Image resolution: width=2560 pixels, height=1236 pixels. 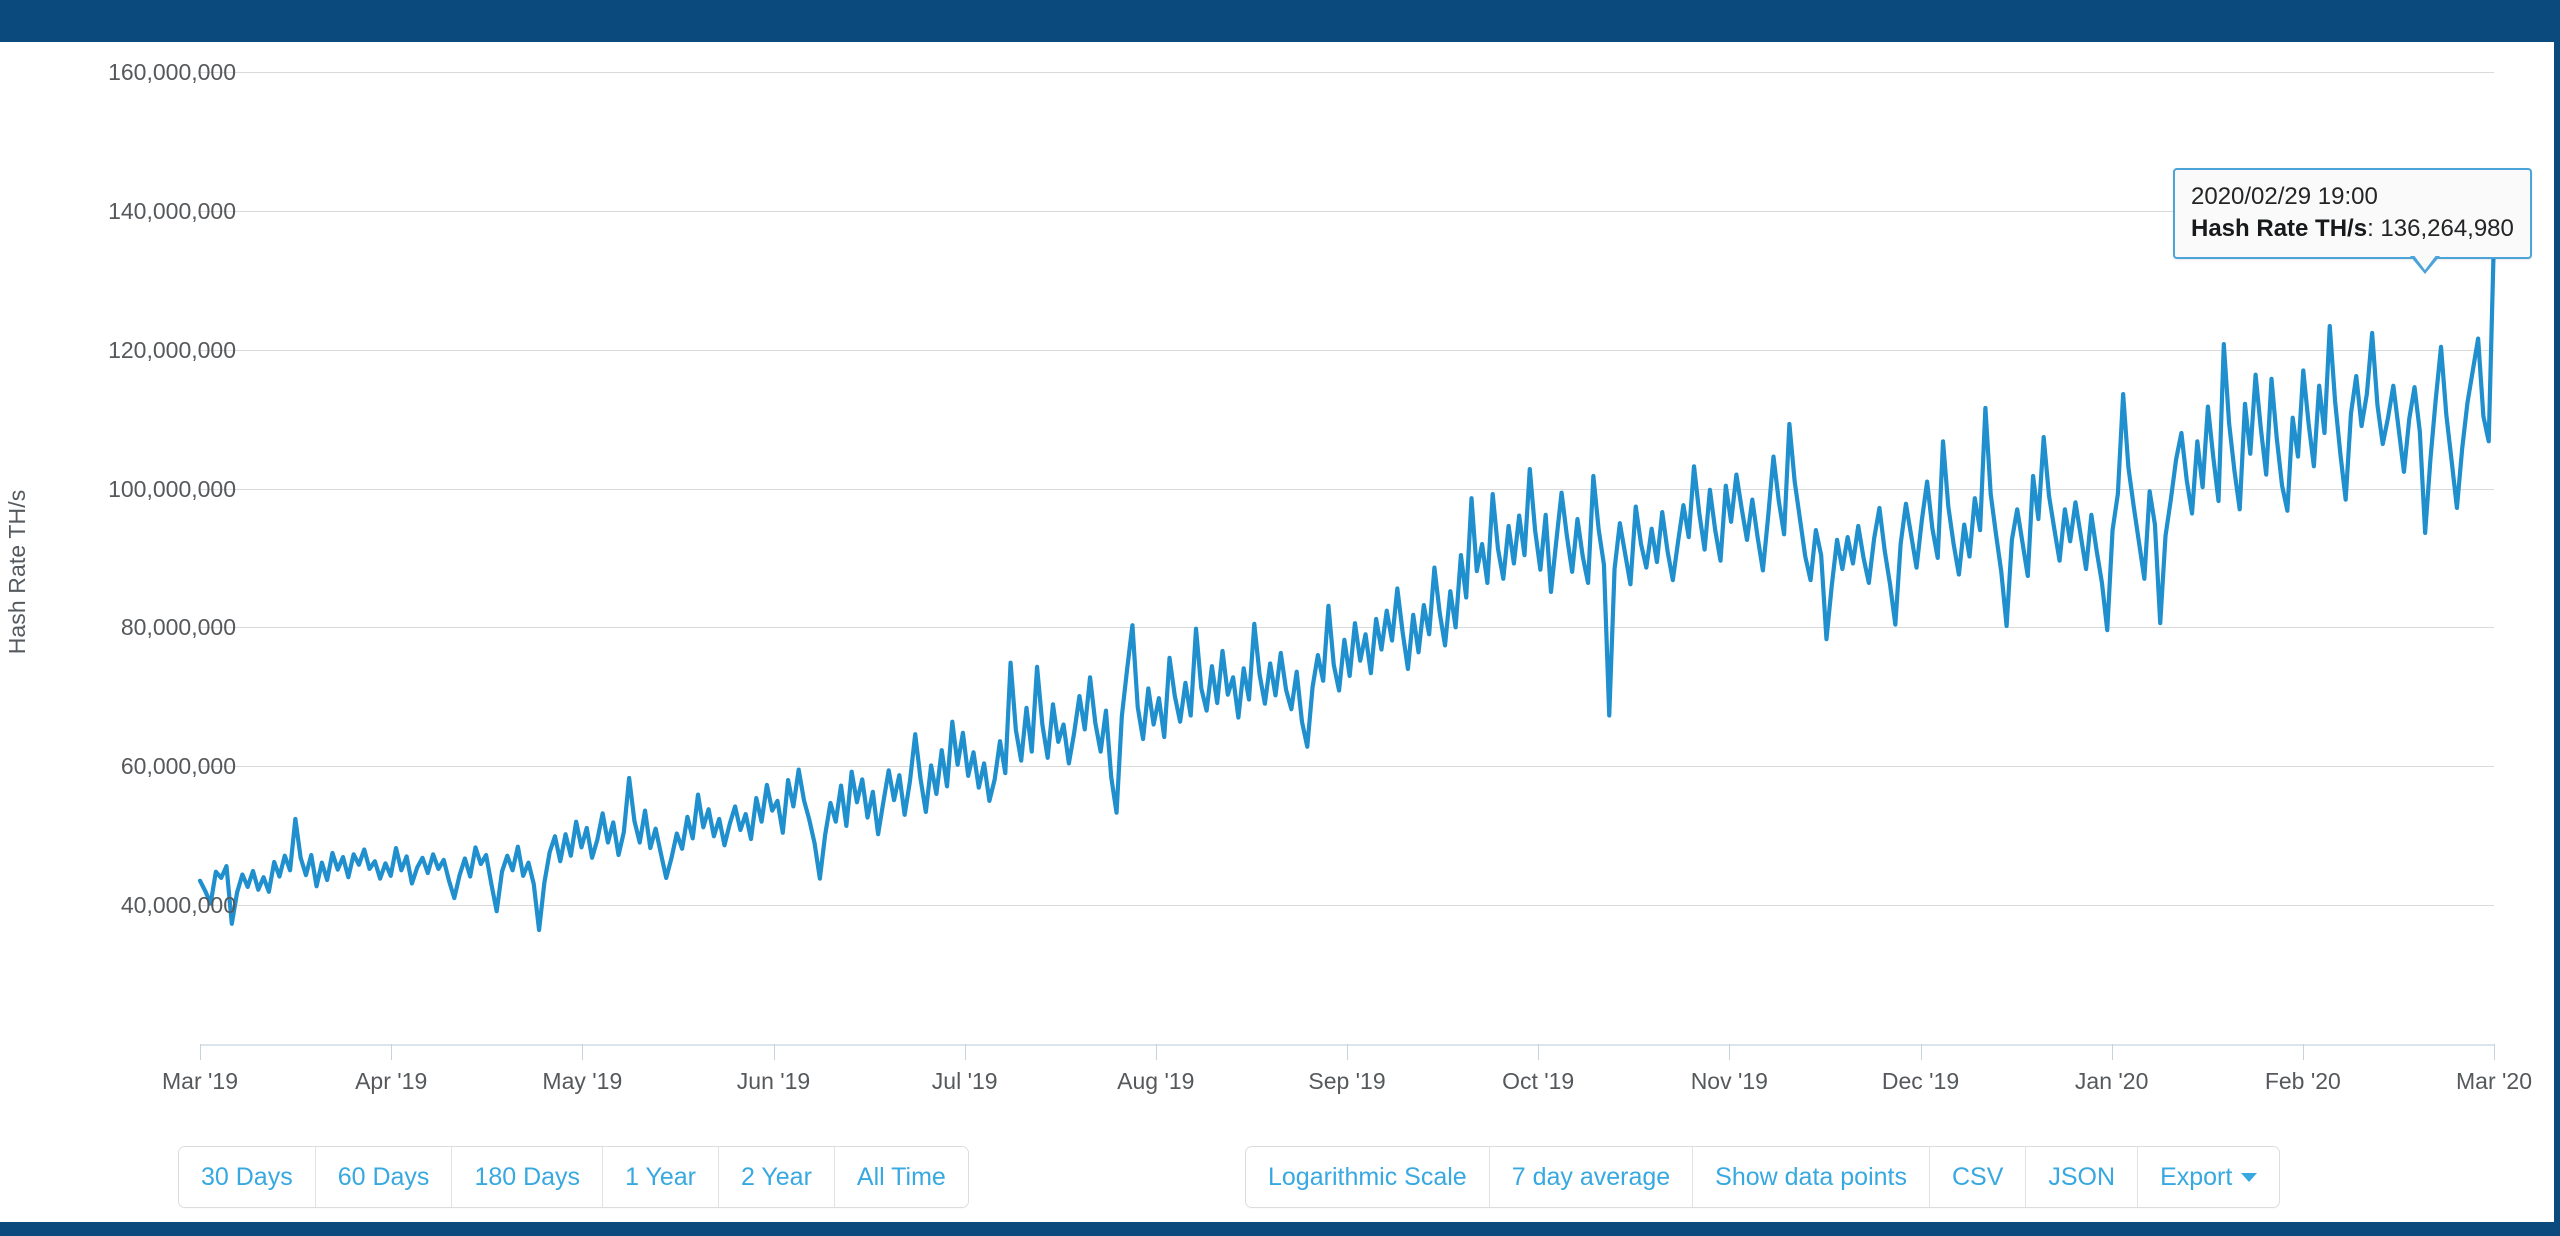 I want to click on range-60-days: 60 Days, so click(x=383, y=1177).